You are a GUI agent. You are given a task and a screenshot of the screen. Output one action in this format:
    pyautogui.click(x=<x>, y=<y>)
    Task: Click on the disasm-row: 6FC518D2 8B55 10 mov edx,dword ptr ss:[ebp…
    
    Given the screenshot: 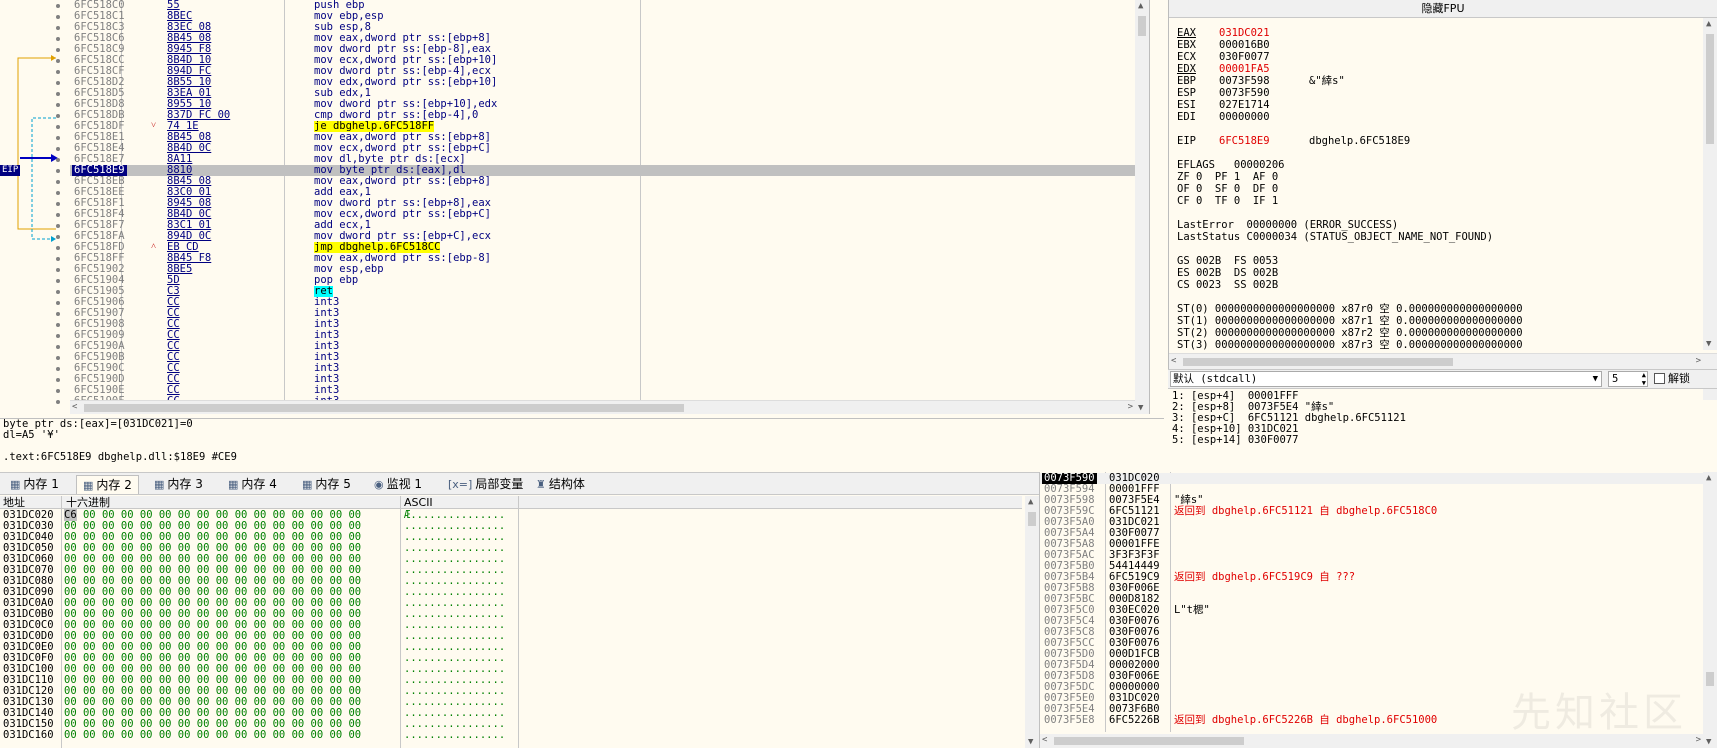 What is the action you would take?
    pyautogui.click(x=602, y=82)
    